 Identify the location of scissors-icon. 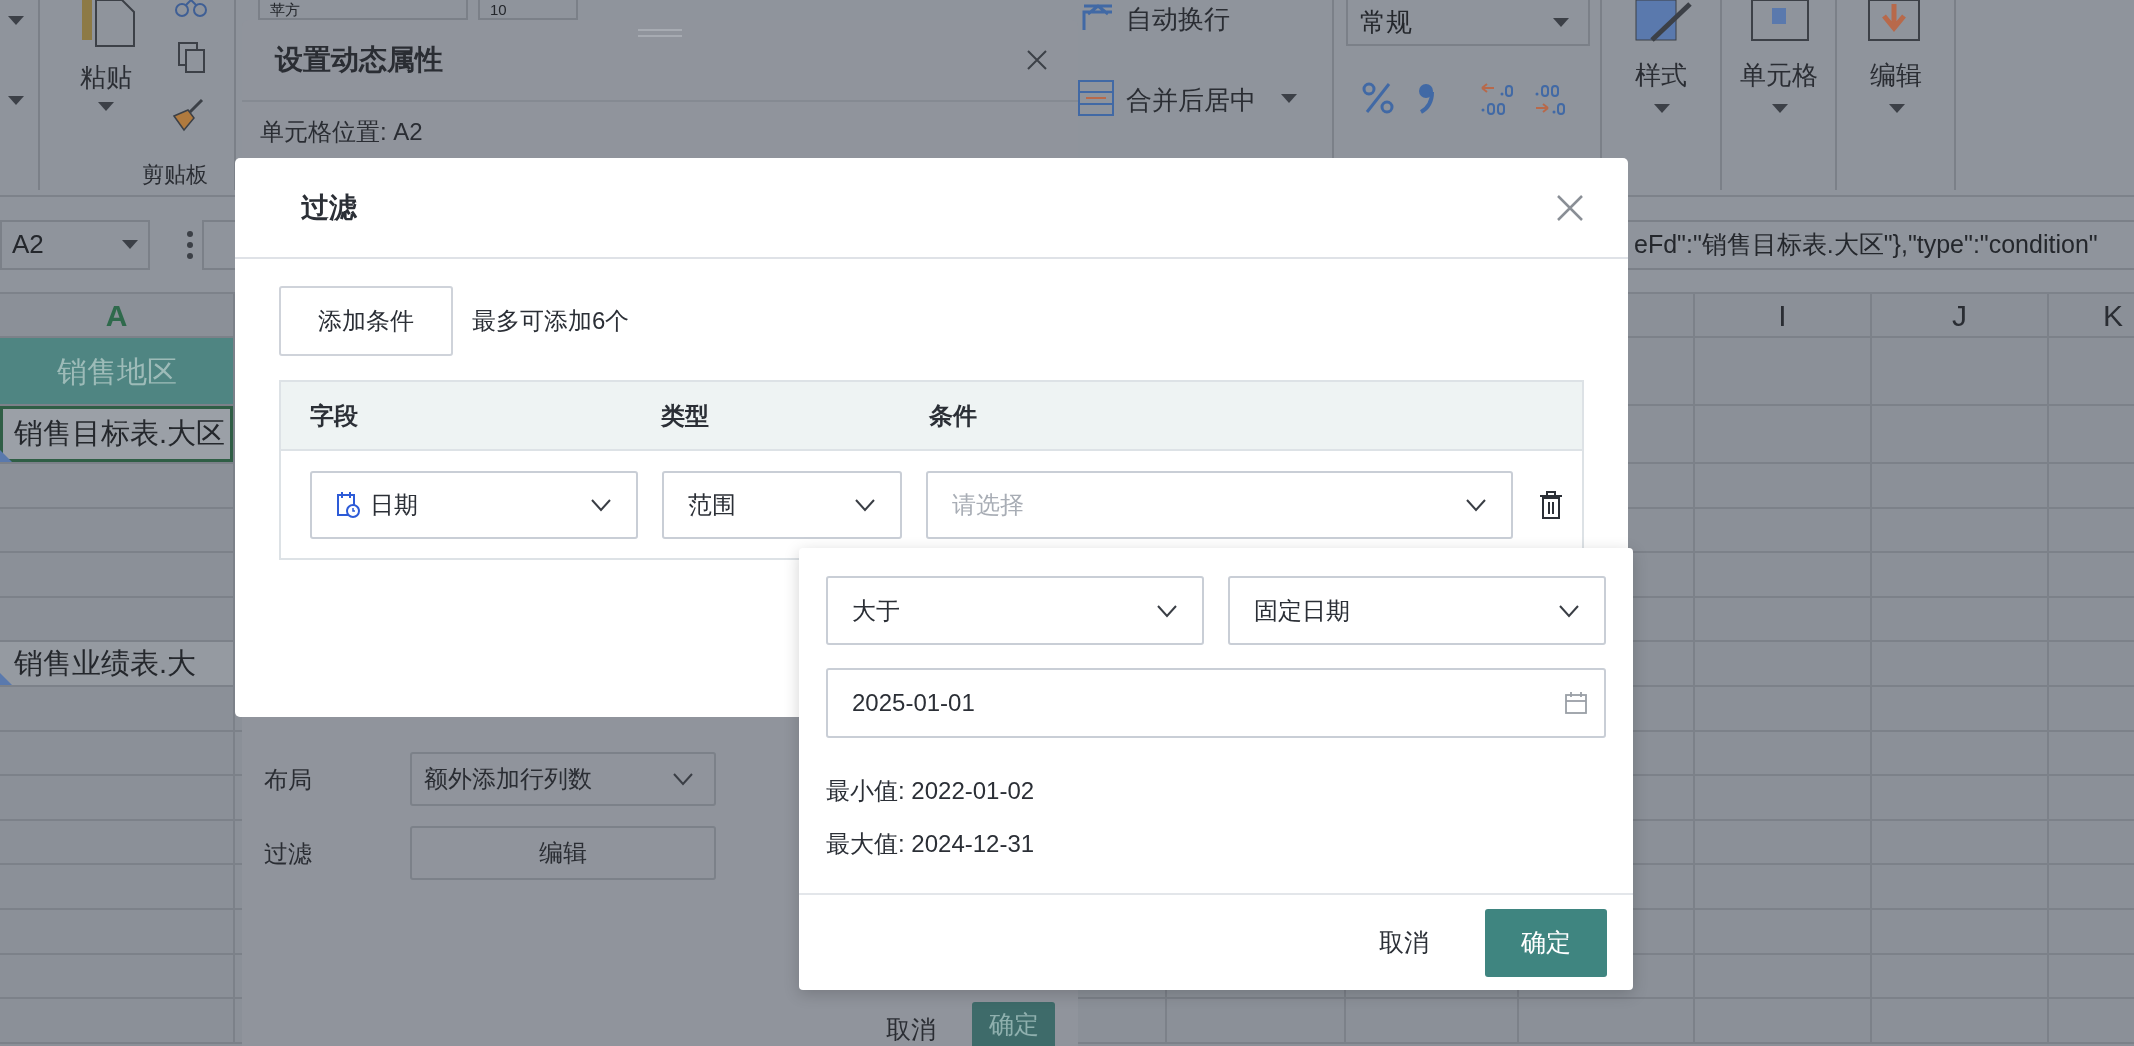
(191, 9).